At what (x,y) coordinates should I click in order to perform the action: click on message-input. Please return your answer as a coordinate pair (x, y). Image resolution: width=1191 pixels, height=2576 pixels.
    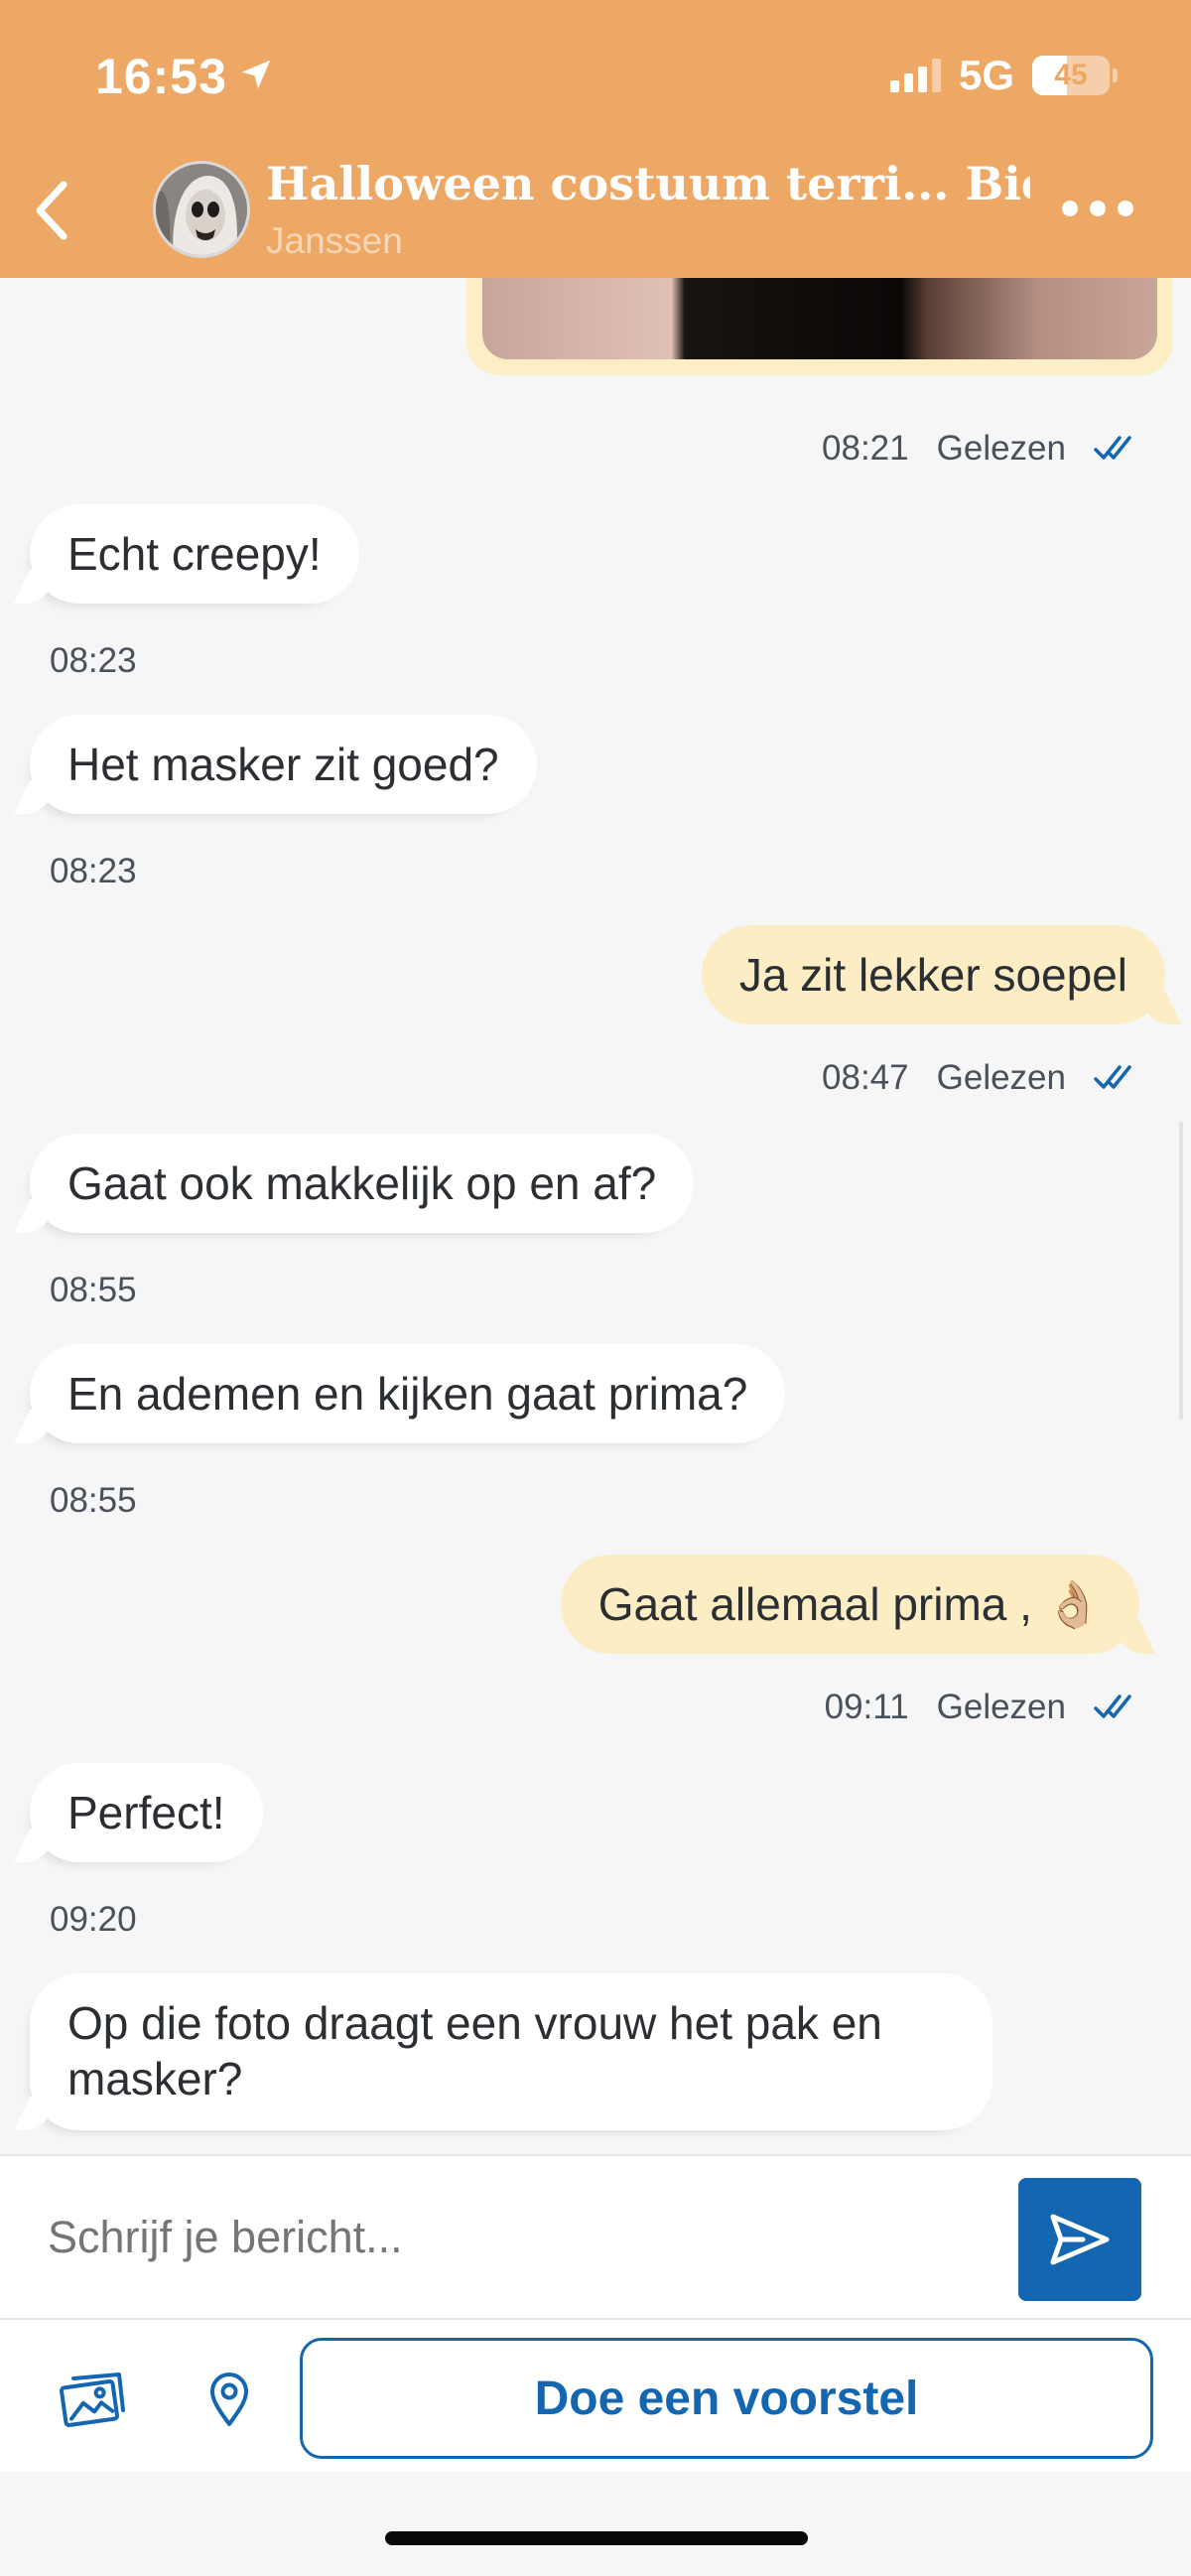
    Looking at the image, I should click on (494, 2237).